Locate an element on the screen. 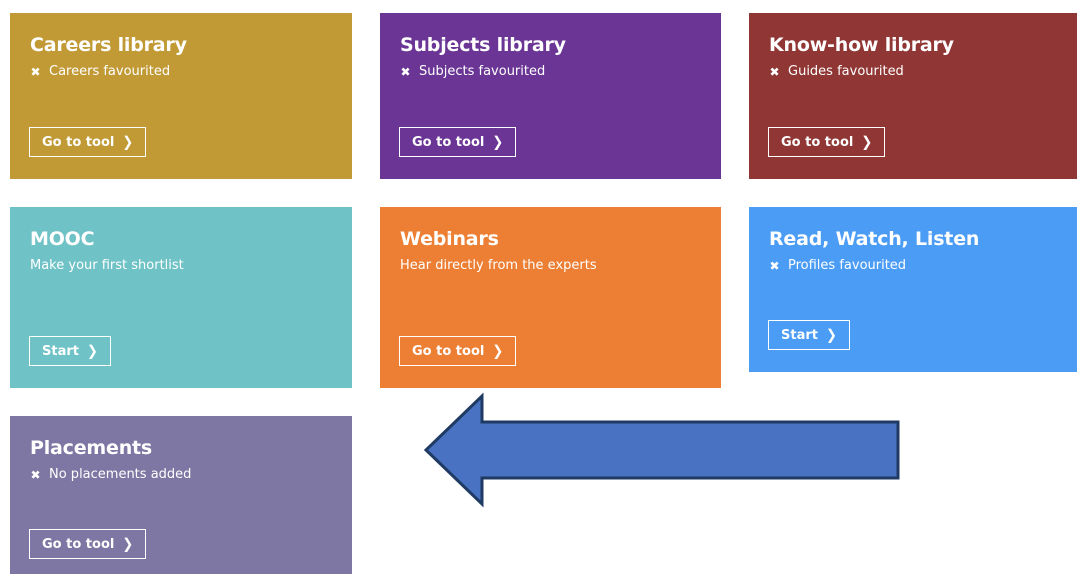 The width and height of the screenshot is (1077, 574). tile-status-text: Profiles favourited is located at coordinates (847, 265).